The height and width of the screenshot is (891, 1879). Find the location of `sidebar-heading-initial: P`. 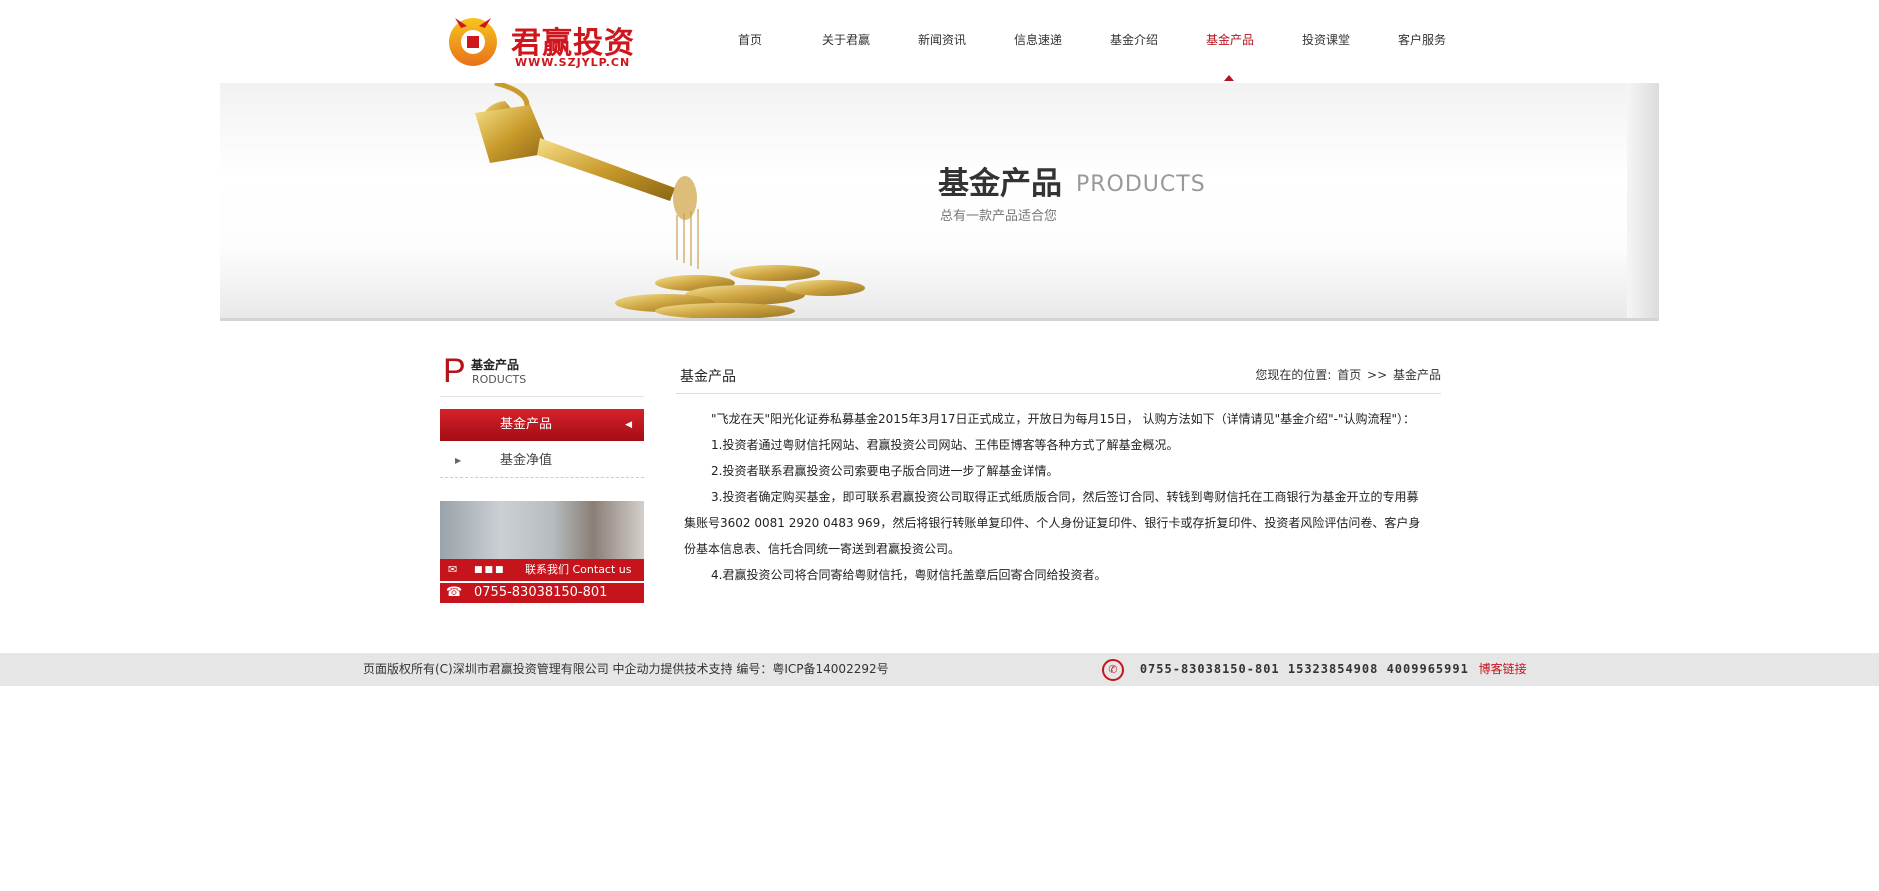

sidebar-heading-initial: P is located at coordinates (454, 371).